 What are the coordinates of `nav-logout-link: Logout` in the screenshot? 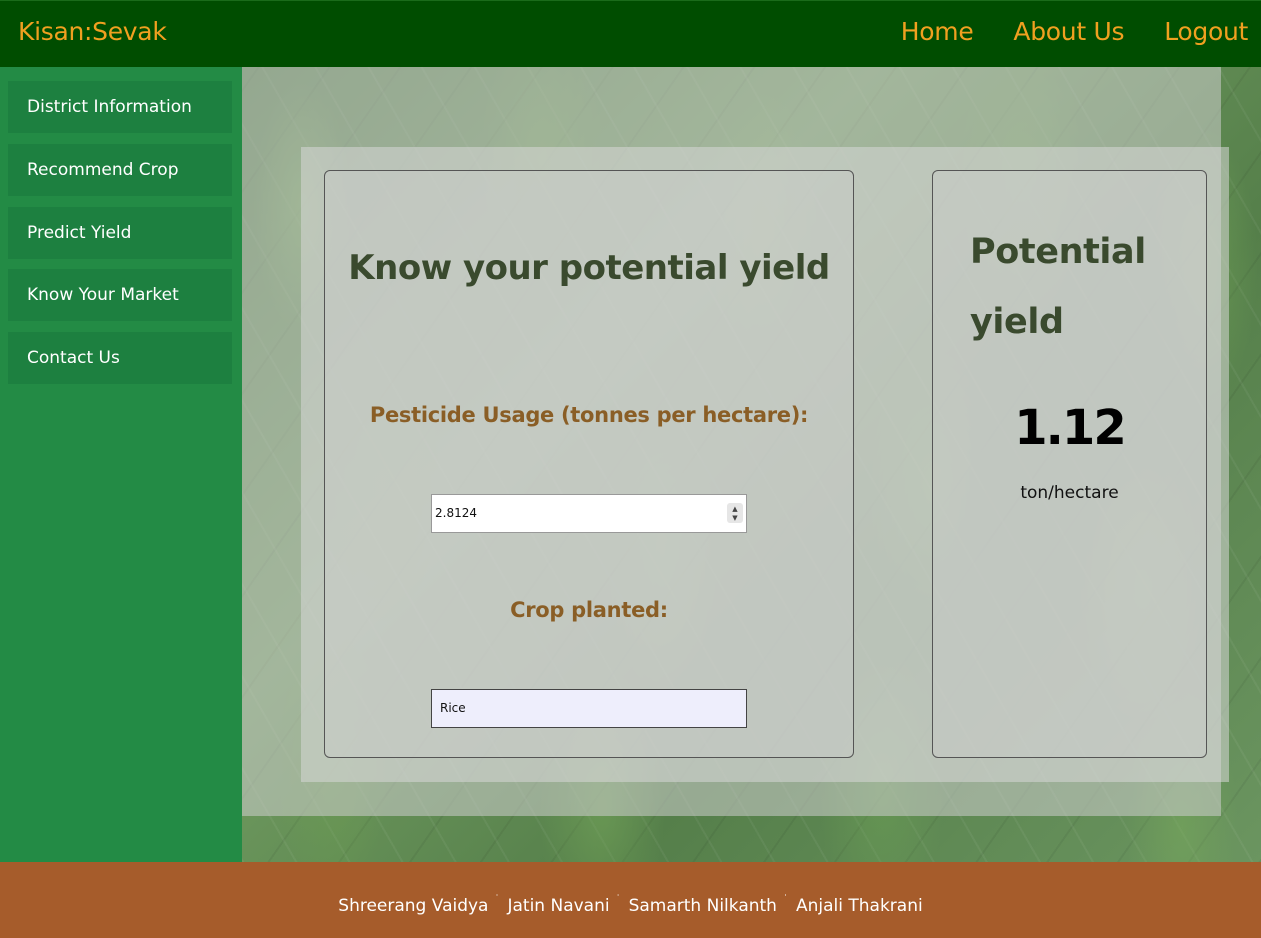 It's located at (1206, 32).